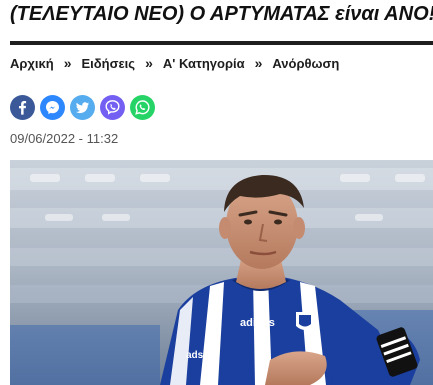  Describe the element at coordinates (305, 63) in the screenshot. I see `breadcrumb-anorthosis: Ανόρθωση` at that location.